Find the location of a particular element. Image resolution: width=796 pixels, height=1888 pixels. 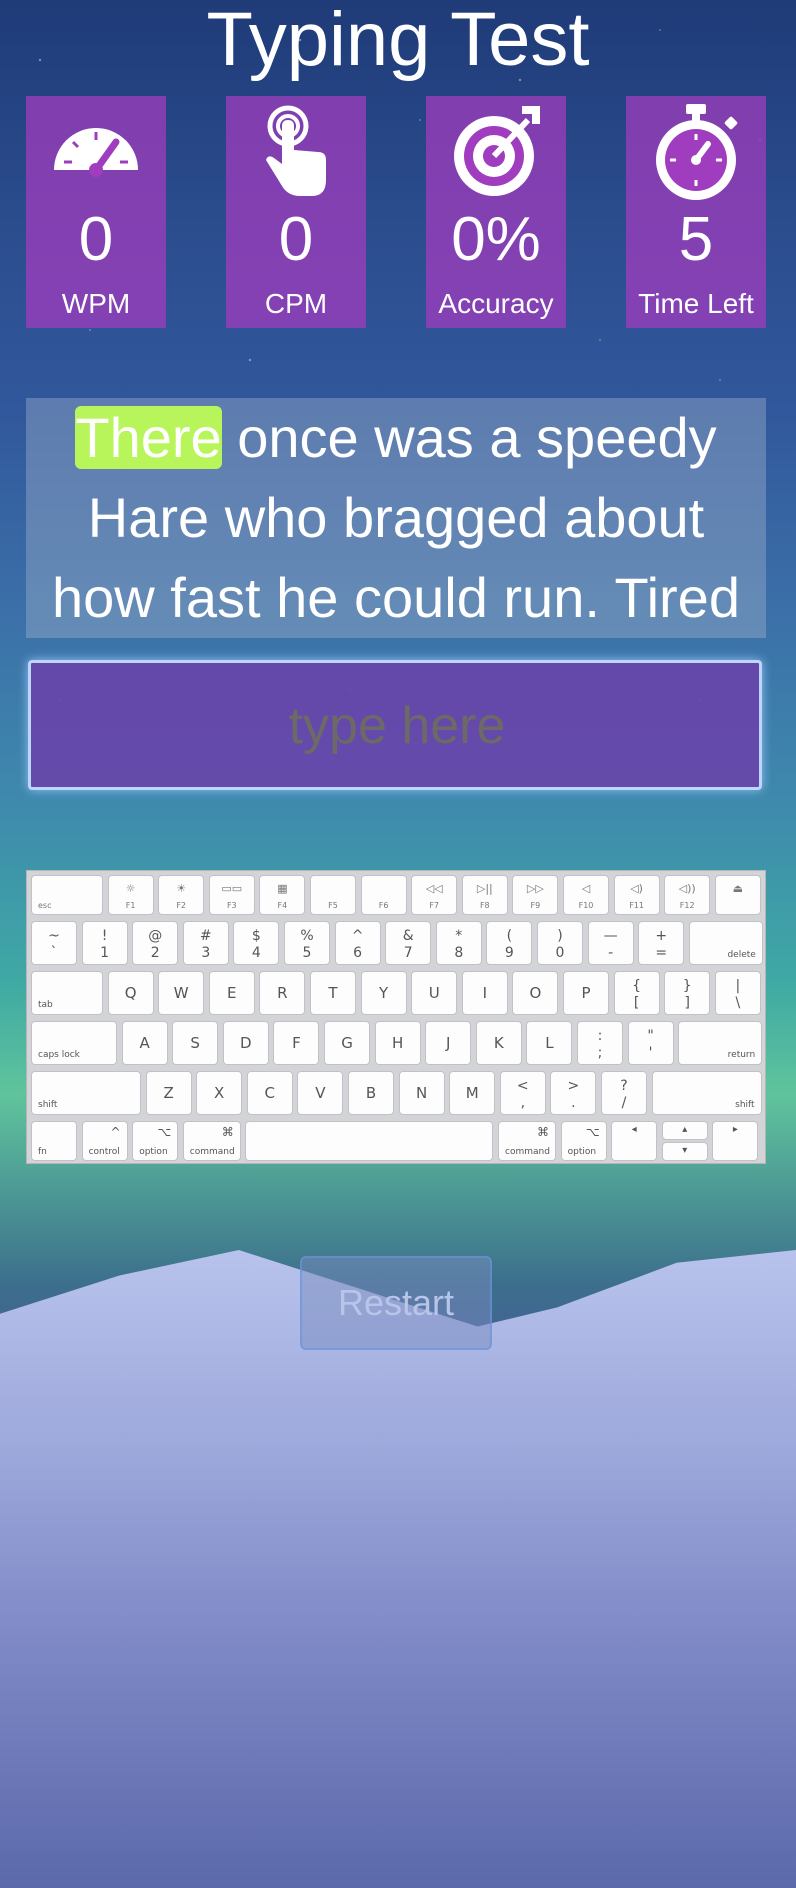

key-label: G is located at coordinates (347, 1043).